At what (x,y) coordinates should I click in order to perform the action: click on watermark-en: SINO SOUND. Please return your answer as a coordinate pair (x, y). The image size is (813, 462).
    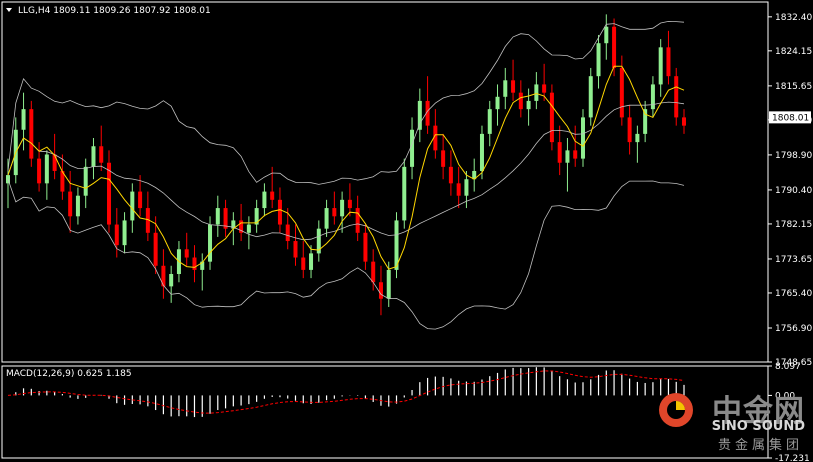
    Looking at the image, I should click on (758, 426).